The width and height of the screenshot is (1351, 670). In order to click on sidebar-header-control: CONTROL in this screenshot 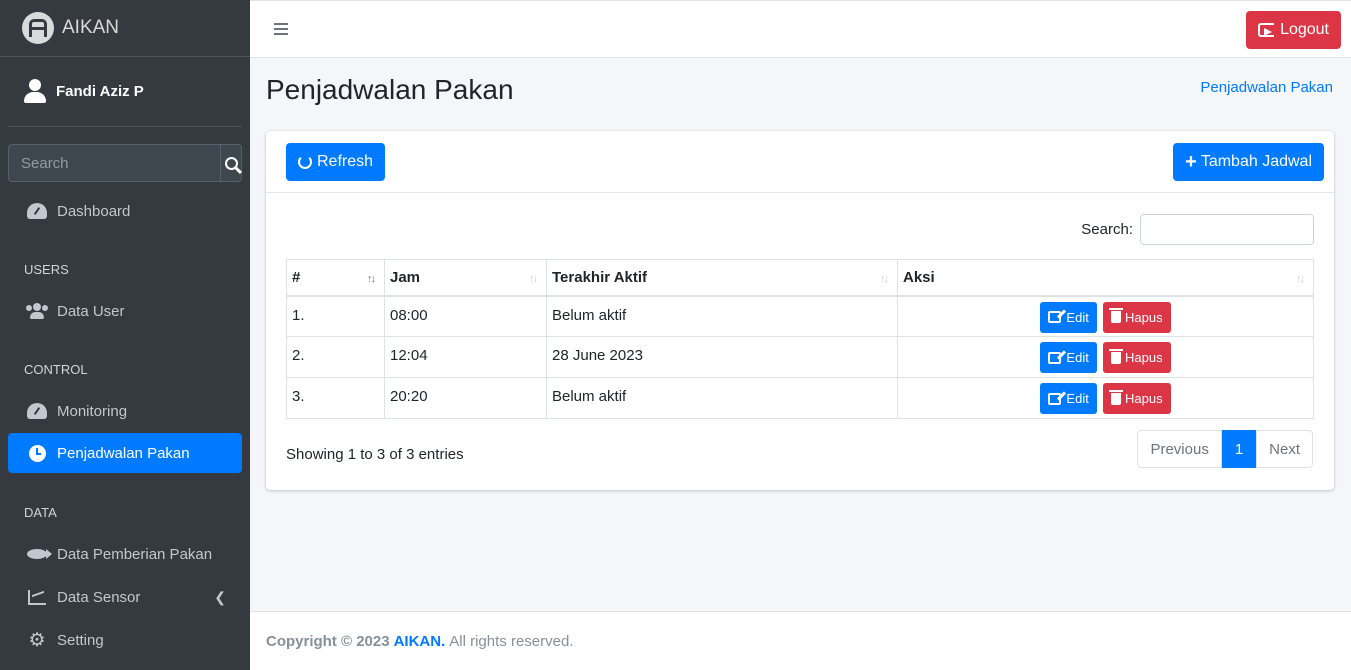, I will do `click(56, 369)`.